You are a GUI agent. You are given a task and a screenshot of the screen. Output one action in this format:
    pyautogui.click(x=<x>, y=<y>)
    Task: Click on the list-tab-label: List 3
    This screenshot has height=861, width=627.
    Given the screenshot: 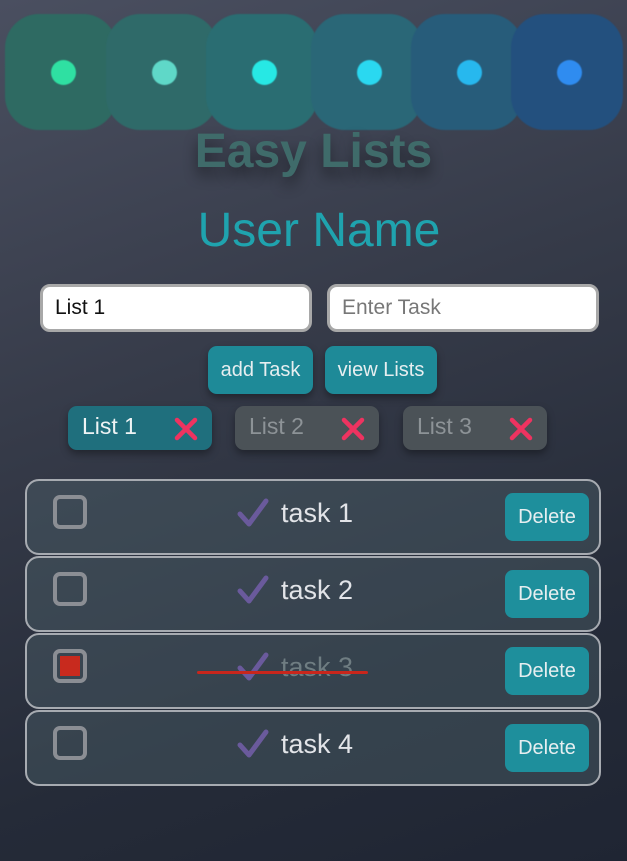 What is the action you would take?
    pyautogui.click(x=444, y=426)
    